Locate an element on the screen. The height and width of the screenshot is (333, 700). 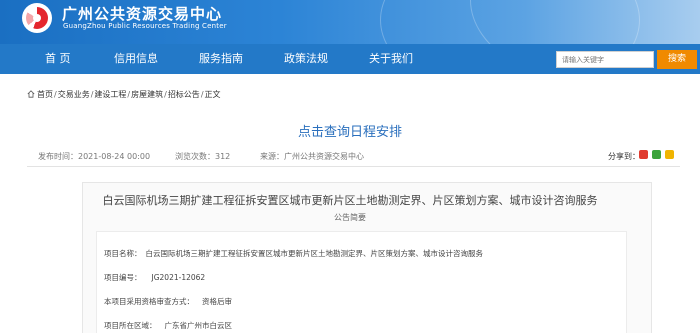
row-label: 本项目采用资格审查方式： is located at coordinates (149, 301).